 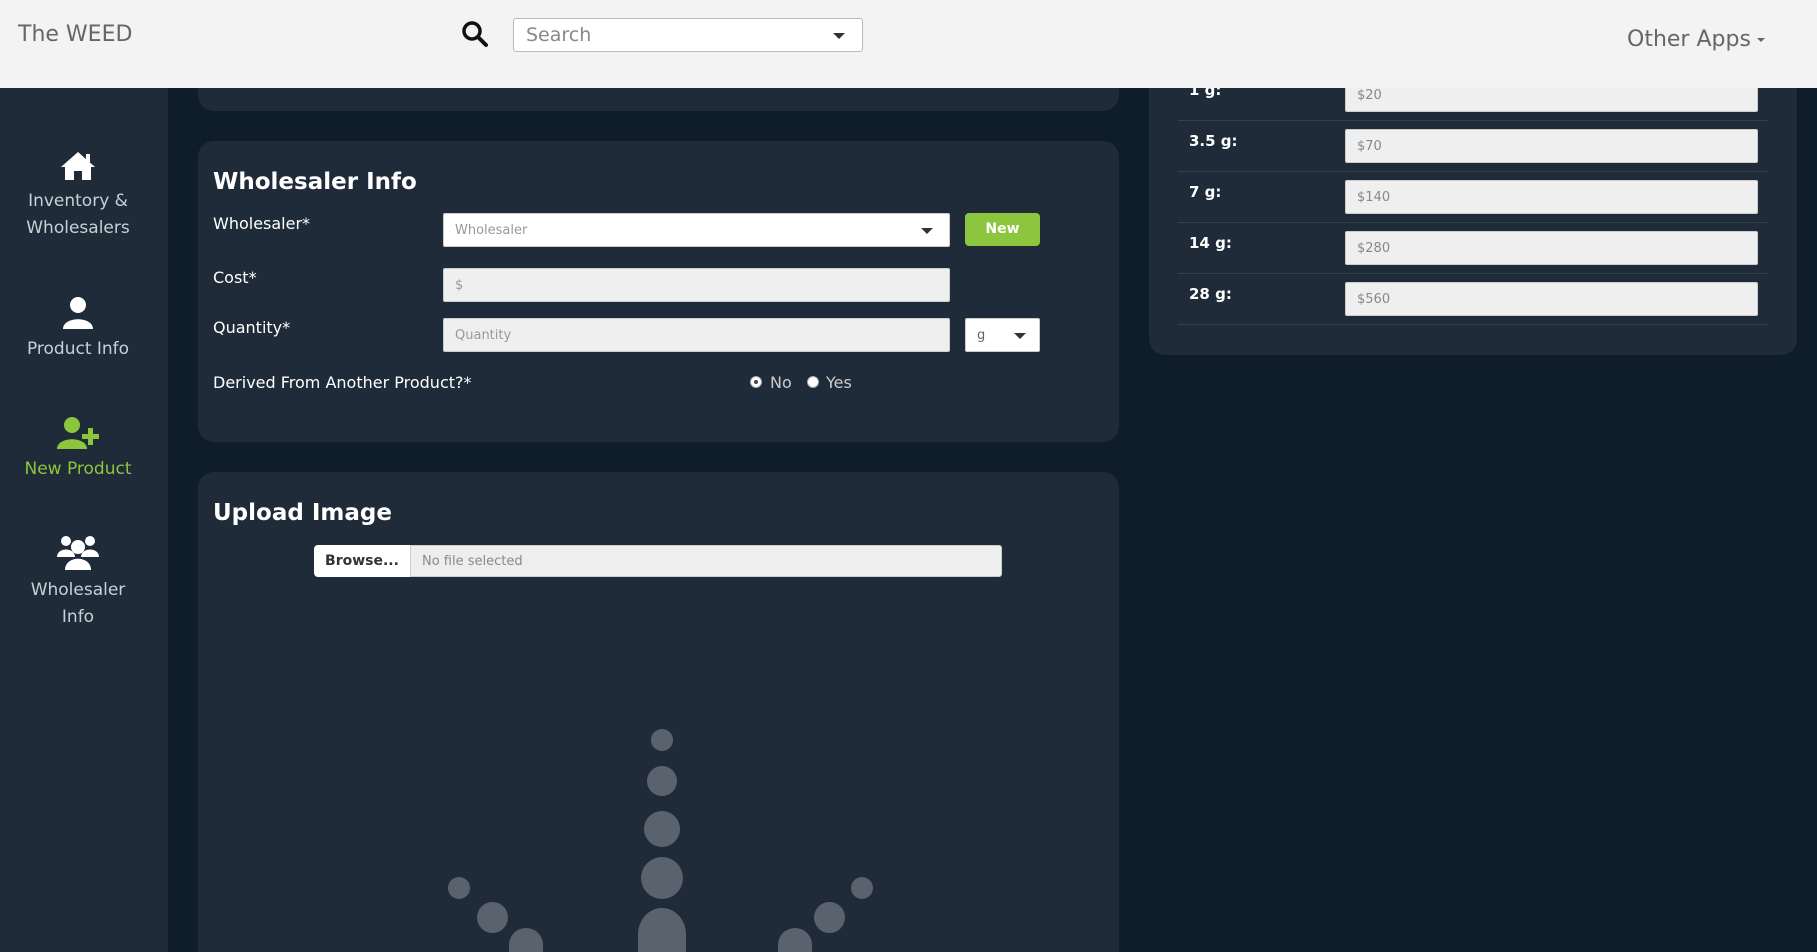 I want to click on other-apps-dropdown: Other Apps, so click(x=1696, y=39).